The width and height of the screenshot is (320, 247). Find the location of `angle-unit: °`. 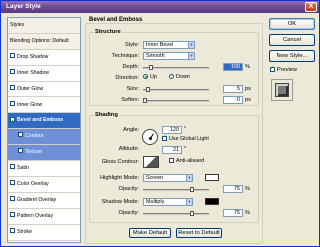

angle-unit: ° is located at coordinates (185, 129).